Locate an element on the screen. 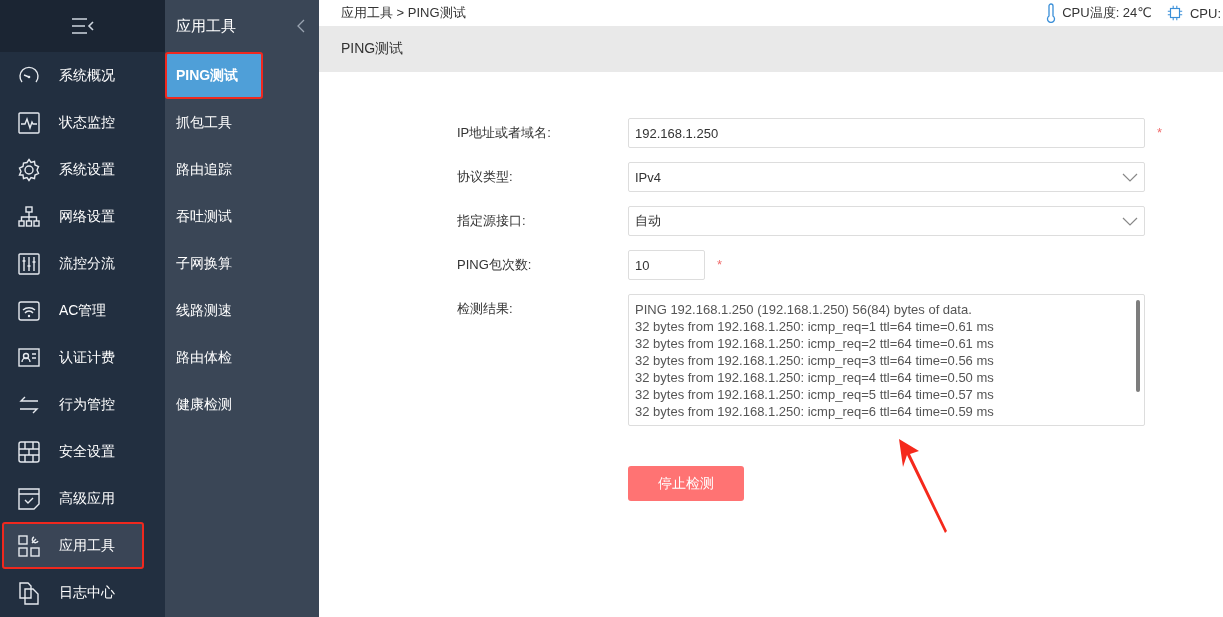  page-title: PING测试 is located at coordinates (372, 49).